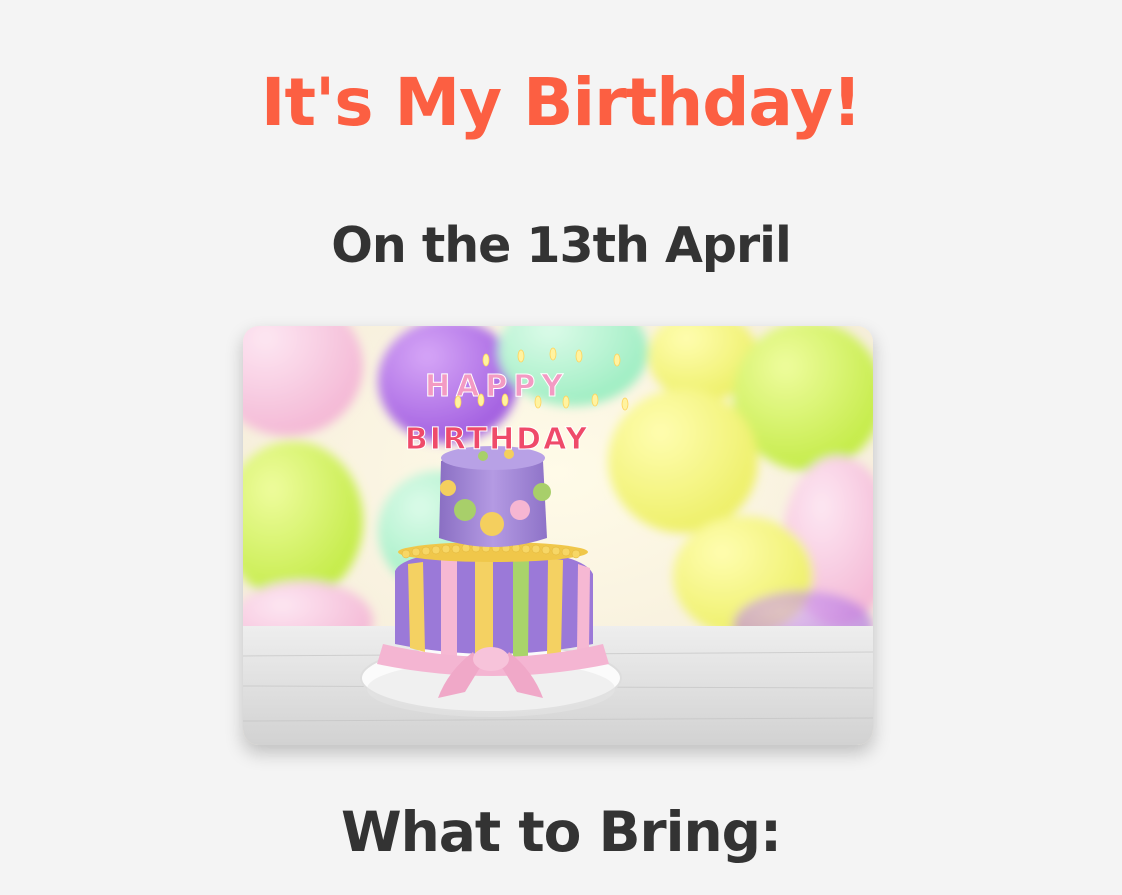 The height and width of the screenshot is (895, 1122). I want to click on what-to-bring-heading: What to Bring:, so click(561, 832).